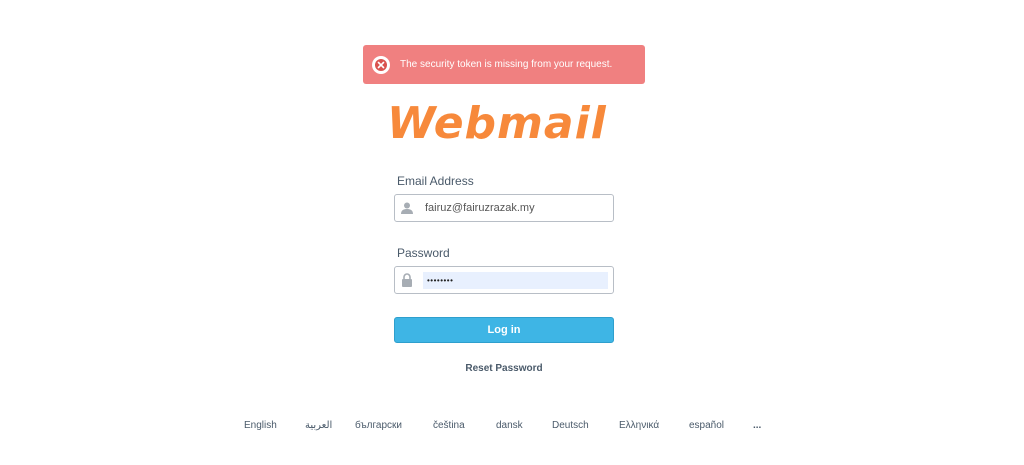 Image resolution: width=1024 pixels, height=465 pixels. Describe the element at coordinates (423, 253) in the screenshot. I see `password-label: Password` at that location.